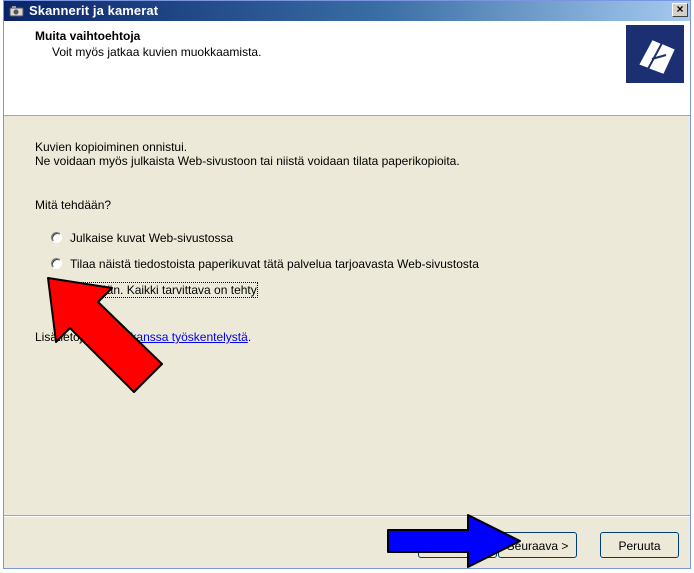 The width and height of the screenshot is (694, 573). Describe the element at coordinates (62, 337) in the screenshot. I see `info-prefix: Lisätietoja` at that location.